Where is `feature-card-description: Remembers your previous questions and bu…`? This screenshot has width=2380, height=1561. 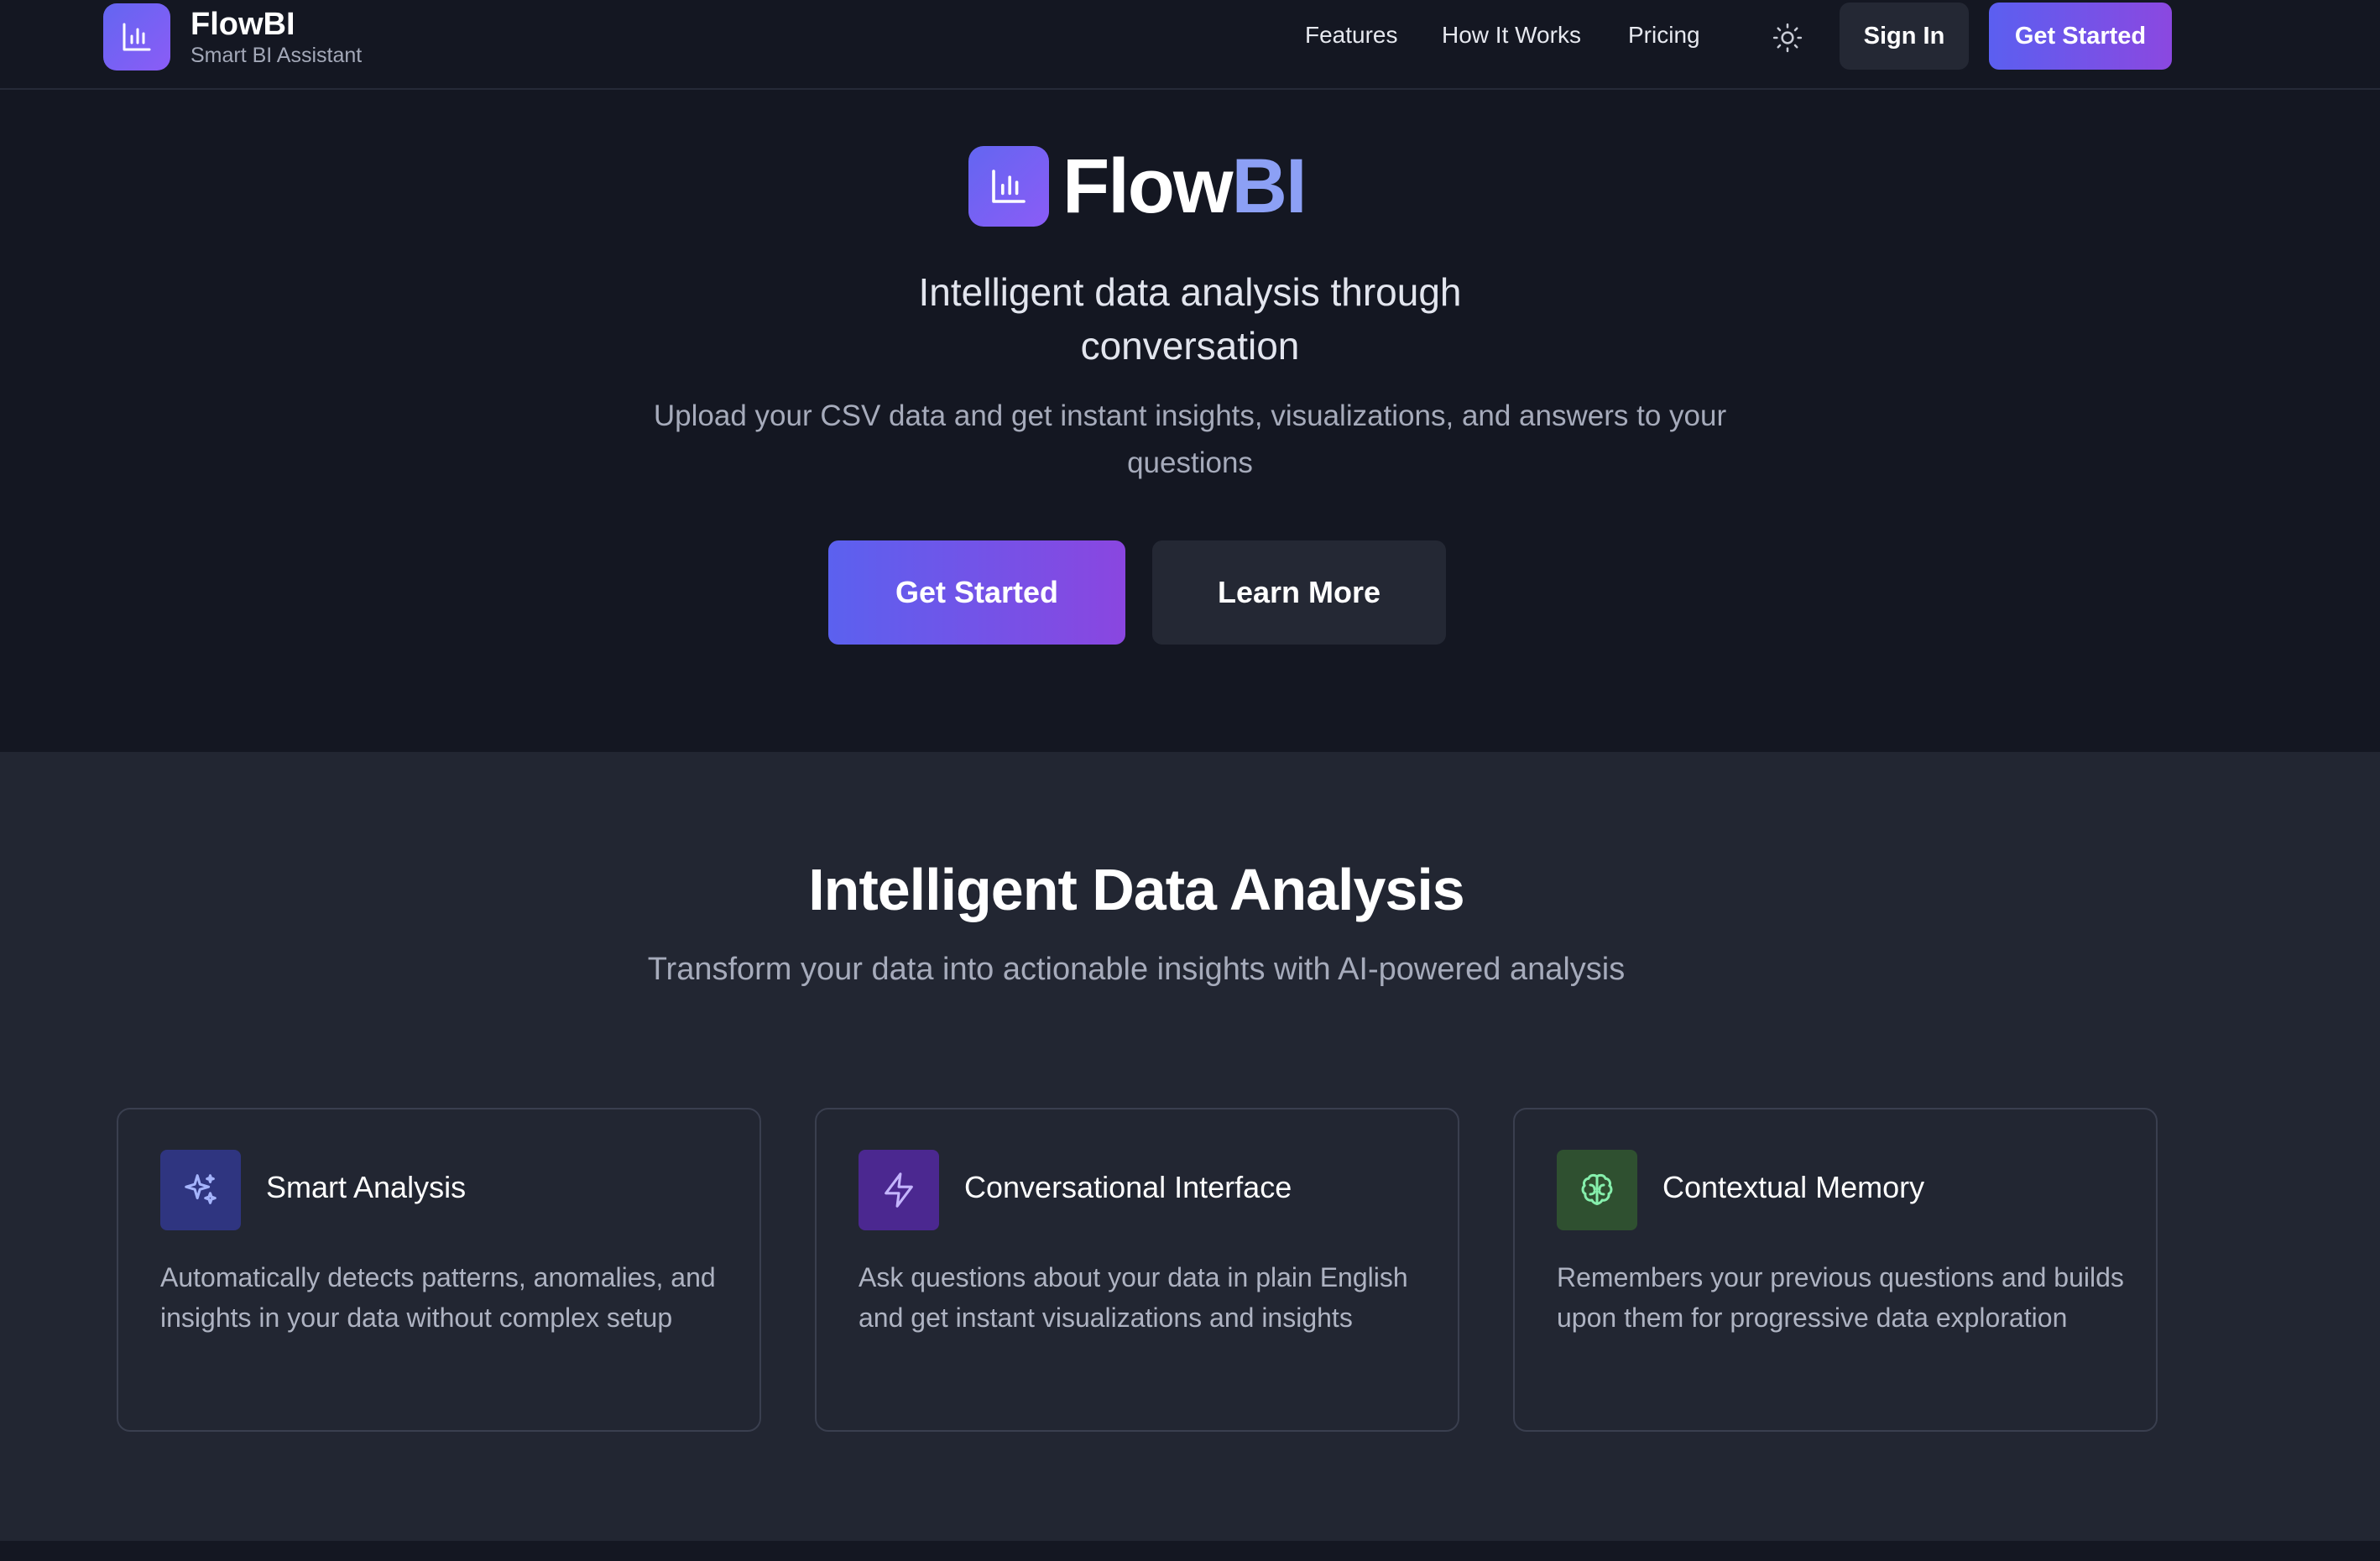
feature-card-description: Remembers your previous questions and bu… is located at coordinates (1840, 1297).